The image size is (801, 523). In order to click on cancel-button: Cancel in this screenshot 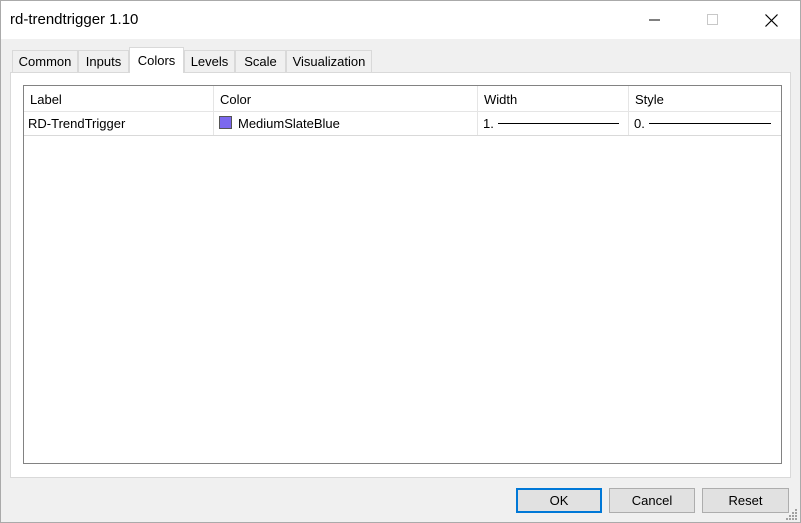, I will do `click(652, 500)`.